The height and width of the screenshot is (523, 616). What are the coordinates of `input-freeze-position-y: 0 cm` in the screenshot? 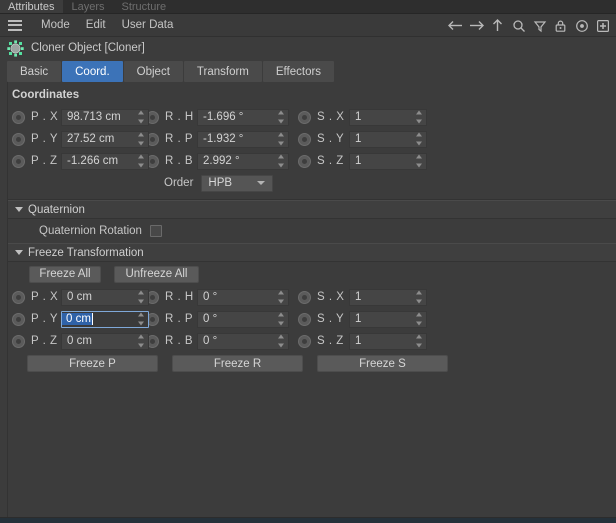 It's located at (105, 319).